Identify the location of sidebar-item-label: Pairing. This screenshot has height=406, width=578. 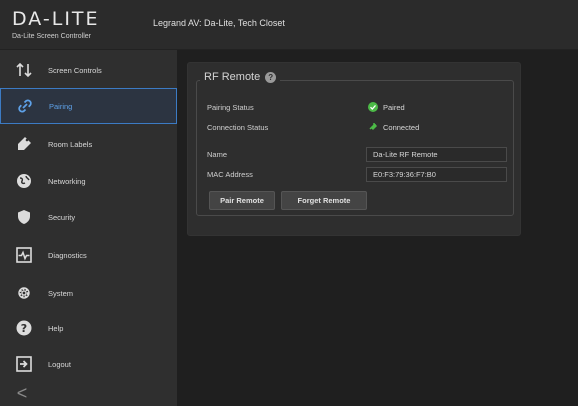
(61, 106).